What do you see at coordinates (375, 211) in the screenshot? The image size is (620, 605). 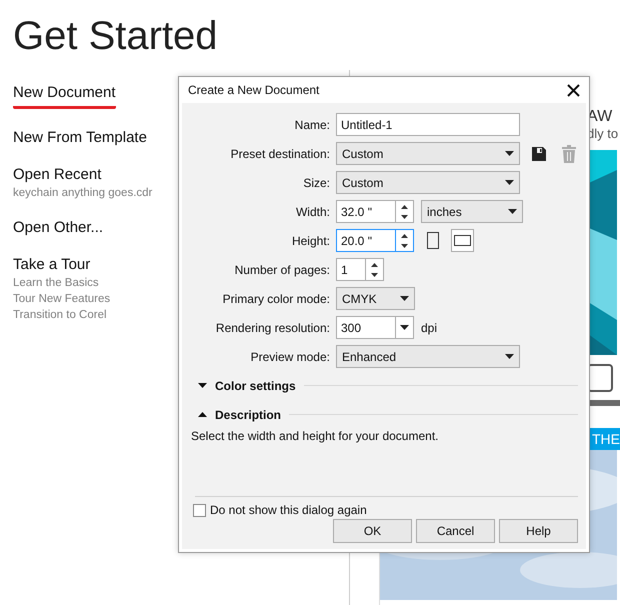 I see `spin-field: 32.0 "` at bounding box center [375, 211].